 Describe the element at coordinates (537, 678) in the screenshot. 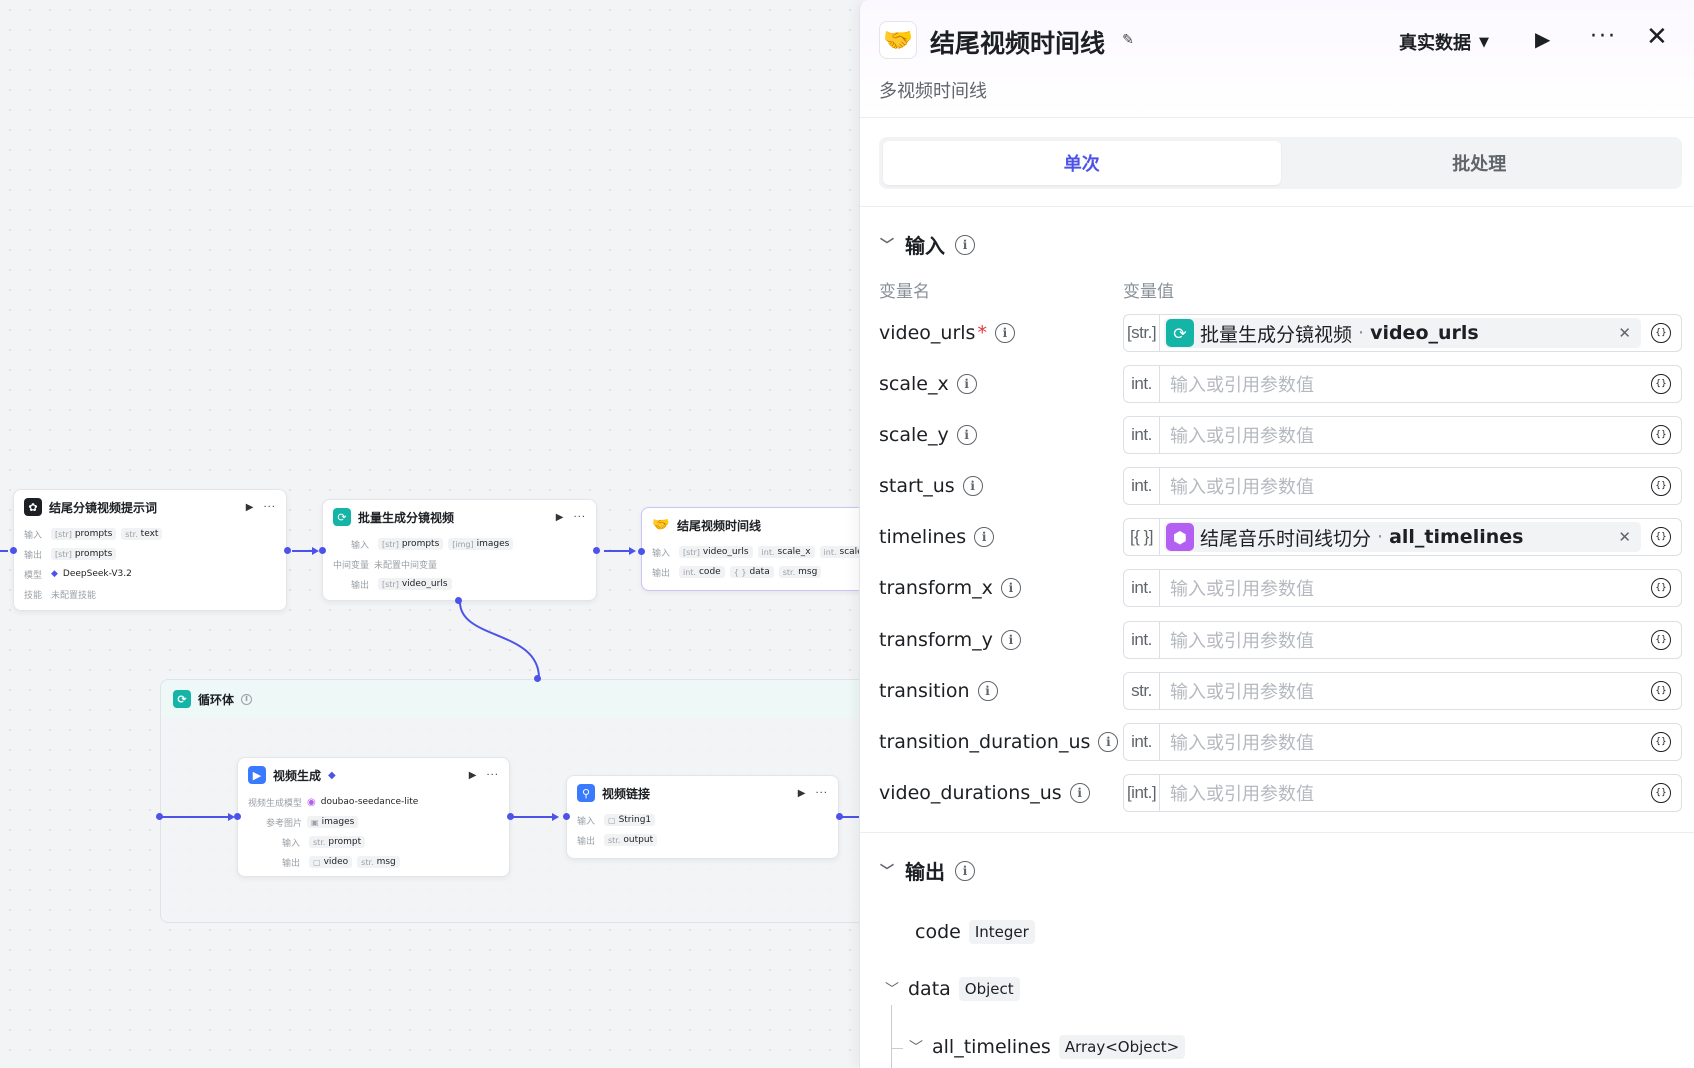

I see `loop-top-port` at that location.